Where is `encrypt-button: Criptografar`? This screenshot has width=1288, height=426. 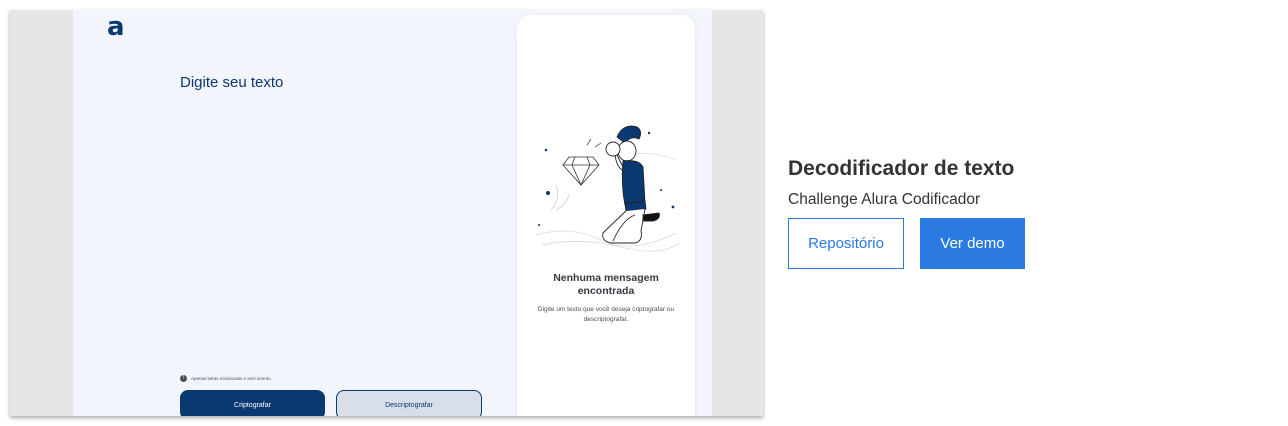
encrypt-button: Criptografar is located at coordinates (252, 403).